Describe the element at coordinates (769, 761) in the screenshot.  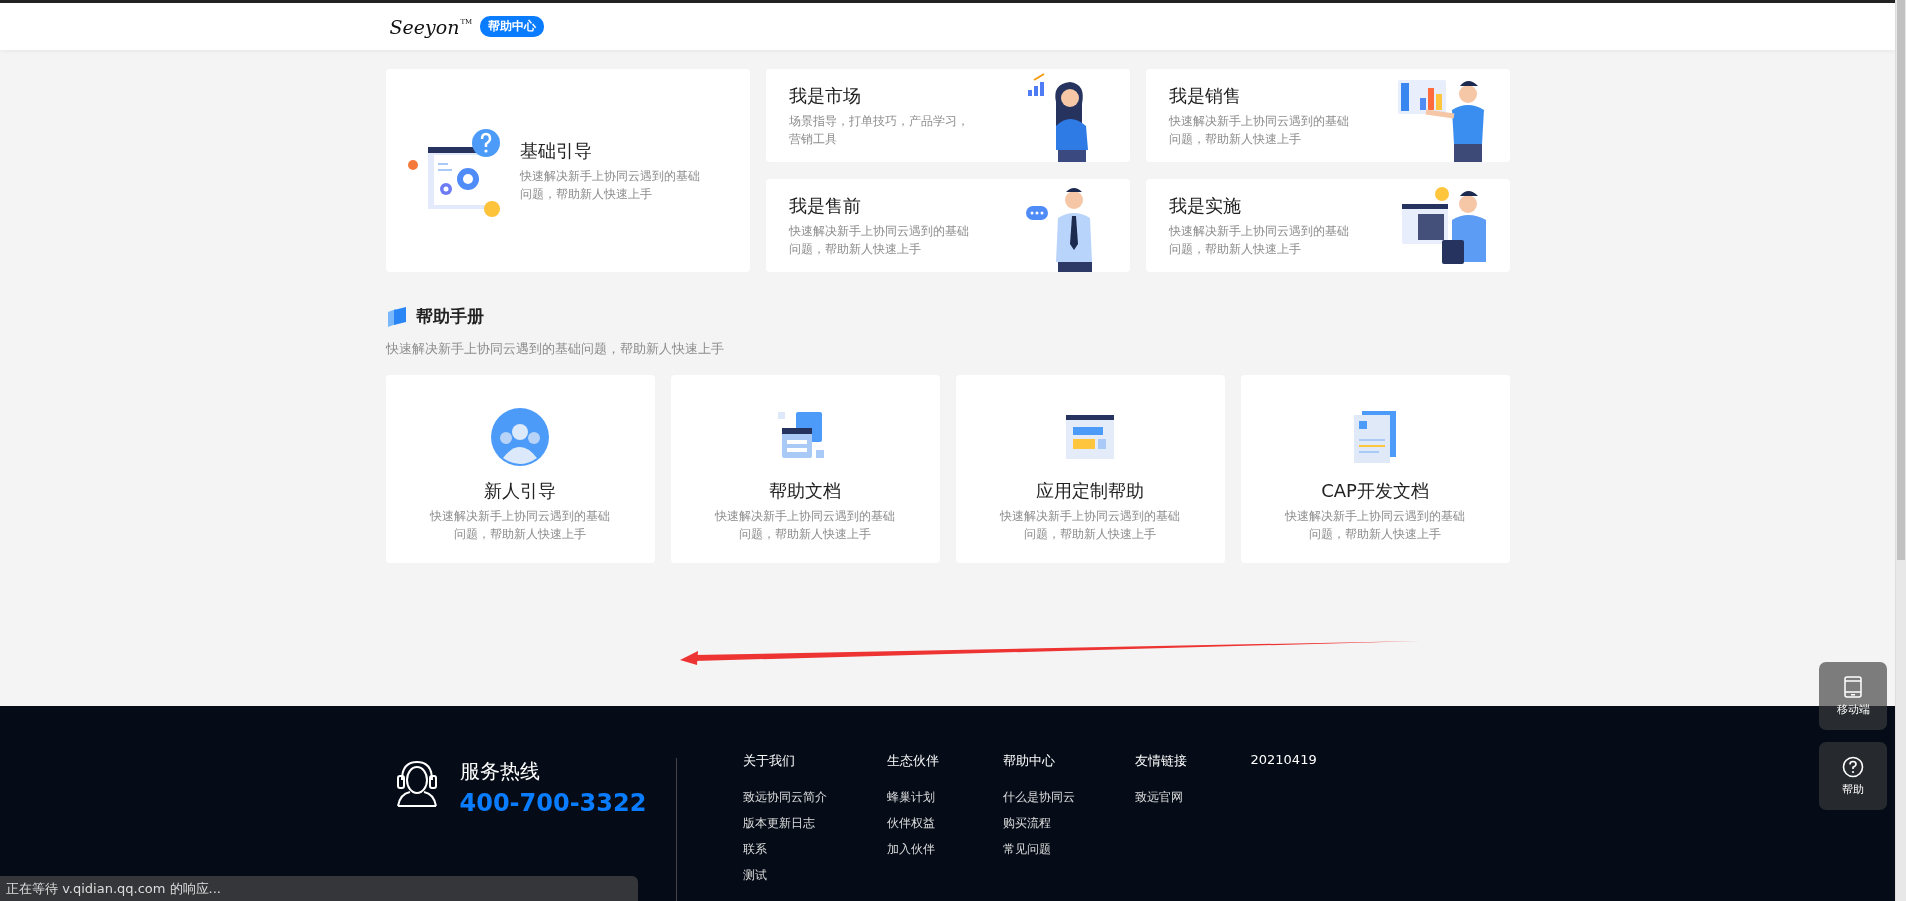
I see `footer-heading: 关于我们` at that location.